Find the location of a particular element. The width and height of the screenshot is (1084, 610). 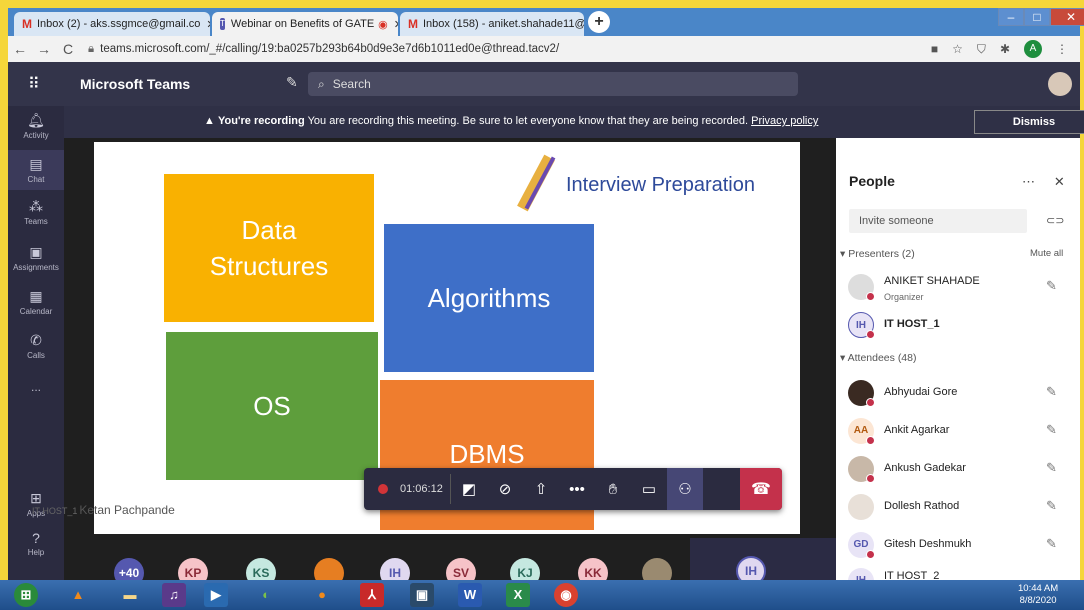

search-input: ⌕ Search is located at coordinates (553, 84).